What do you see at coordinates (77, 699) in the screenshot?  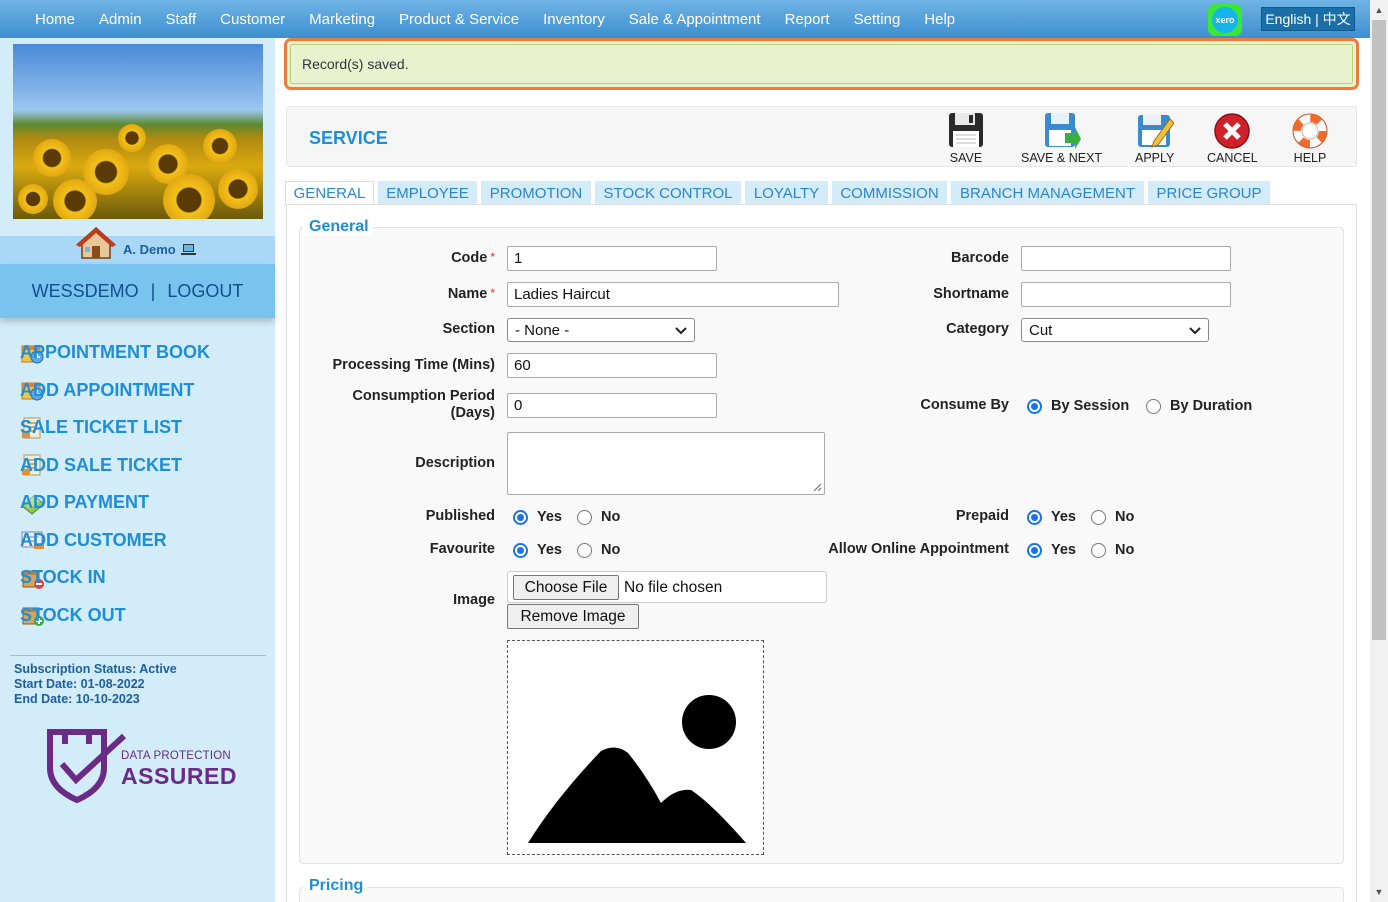 I see `subscription-end: End Date: 10-10-2023` at bounding box center [77, 699].